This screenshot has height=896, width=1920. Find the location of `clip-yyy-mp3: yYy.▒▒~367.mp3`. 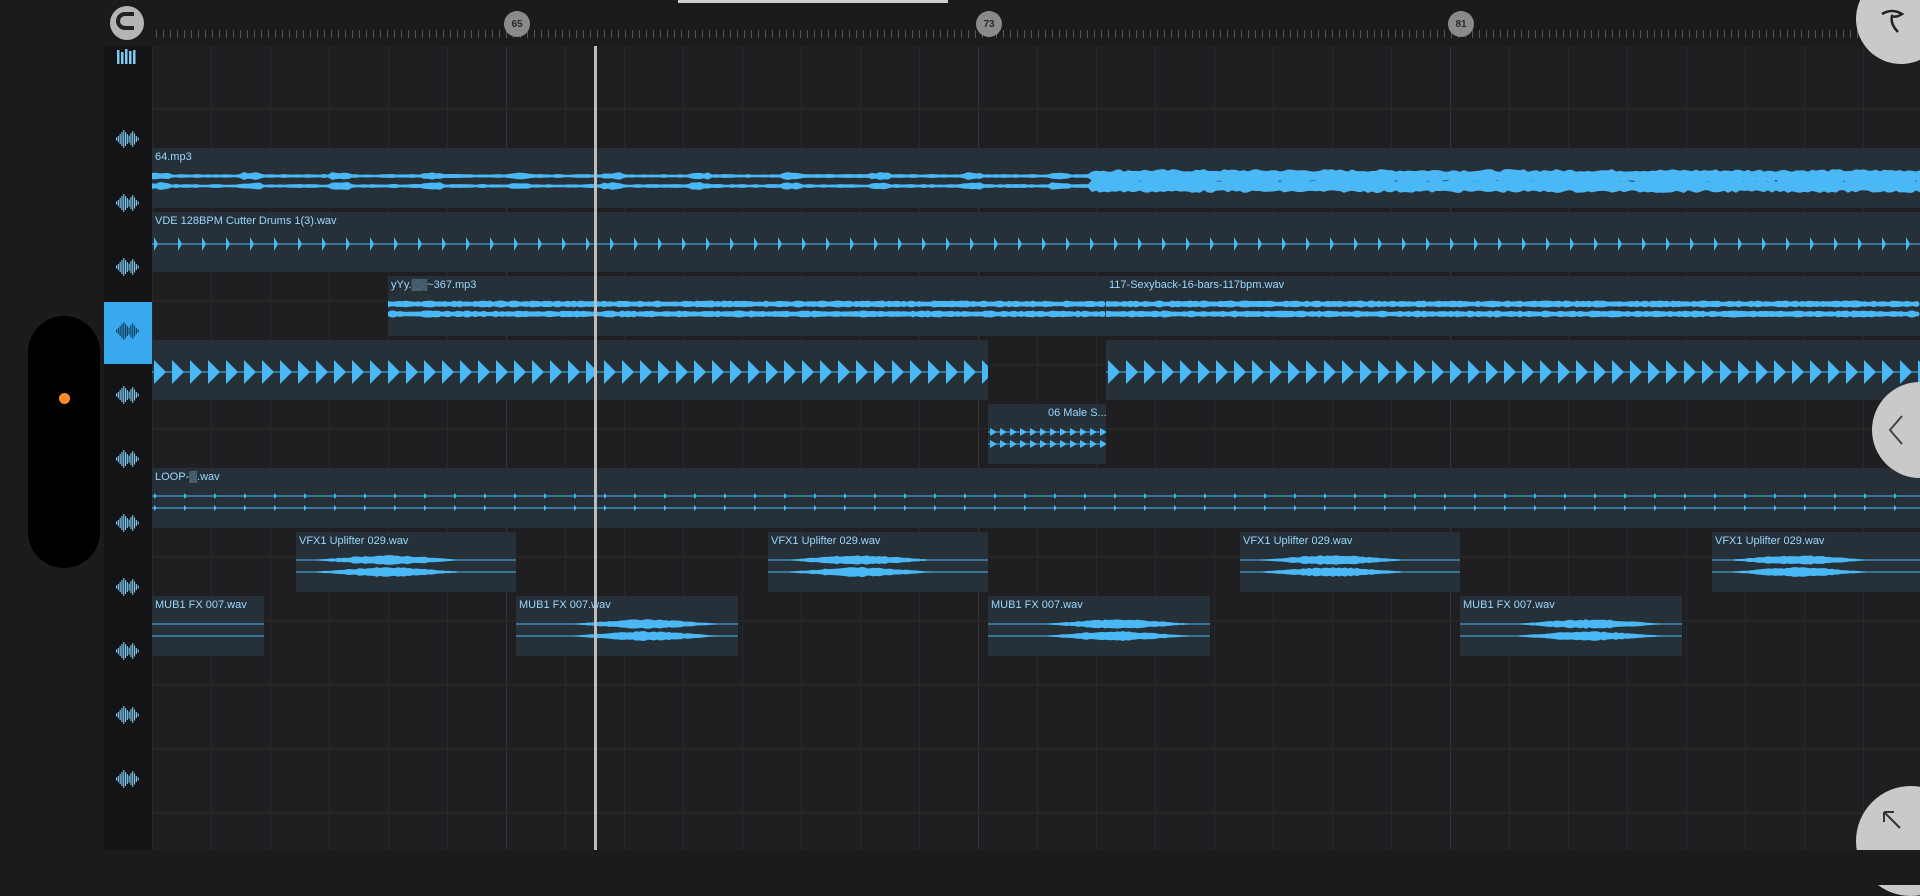

clip-yyy-mp3: yYy.▒▒~367.mp3 is located at coordinates (747, 306).